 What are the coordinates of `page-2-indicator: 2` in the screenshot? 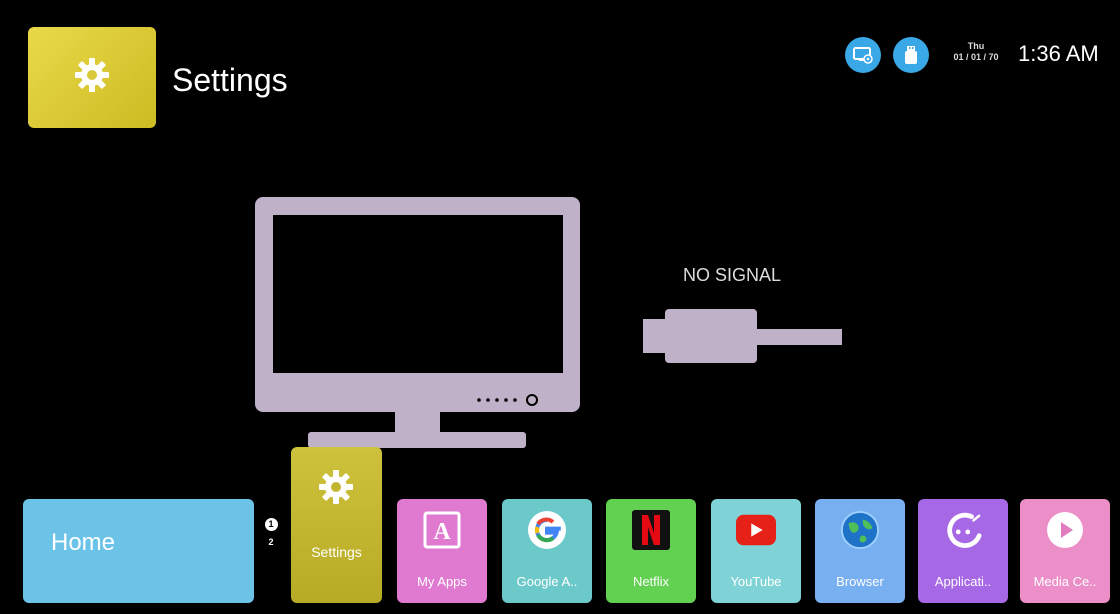 It's located at (271, 542).